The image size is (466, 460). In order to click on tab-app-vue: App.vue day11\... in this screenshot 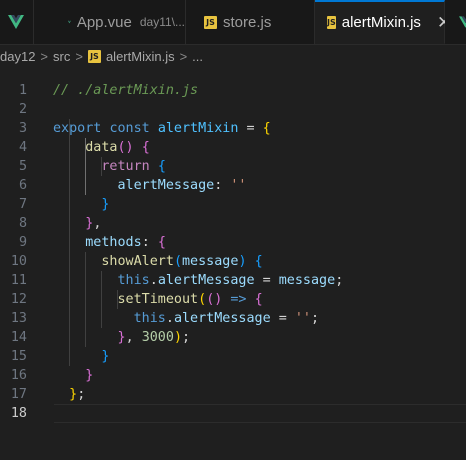, I will do `click(110, 22)`.